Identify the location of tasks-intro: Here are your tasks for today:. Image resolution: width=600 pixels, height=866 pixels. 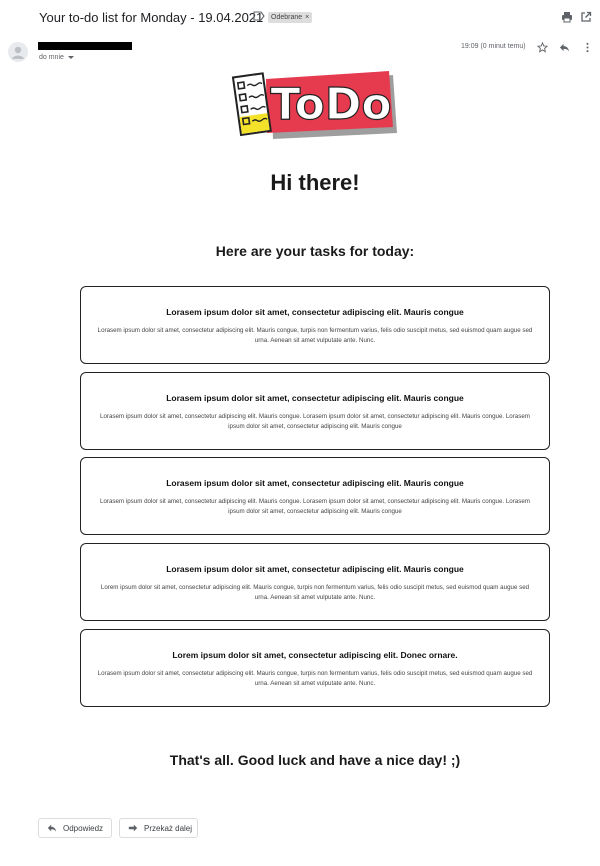
(315, 251).